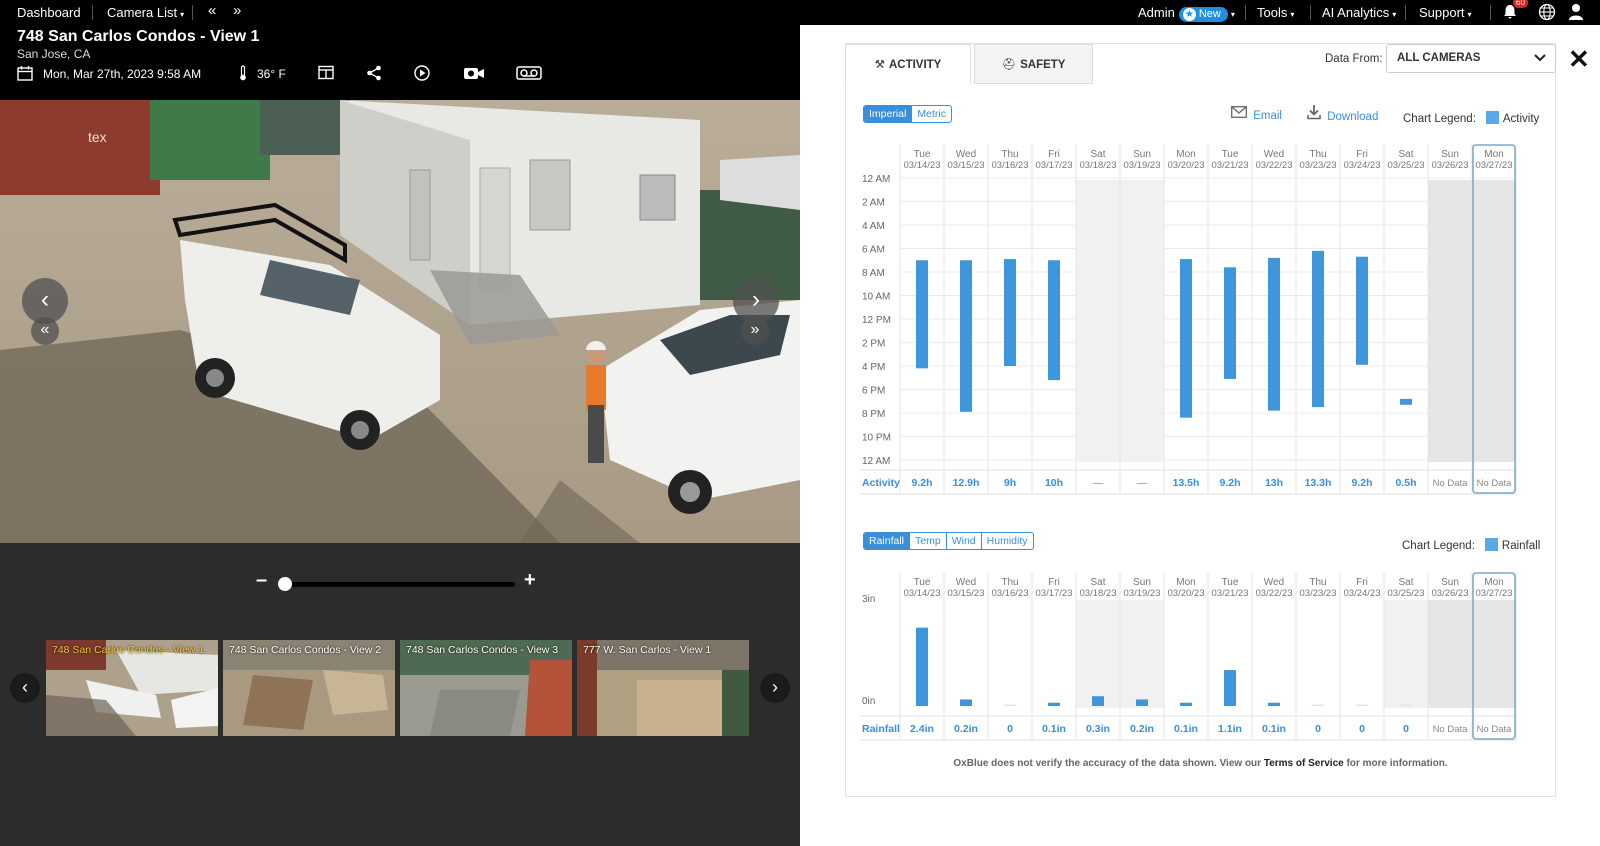  Describe the element at coordinates (122, 74) in the screenshot. I see `camera-datetime: Mon, Mar 27th, 2023 9:58 AM` at that location.